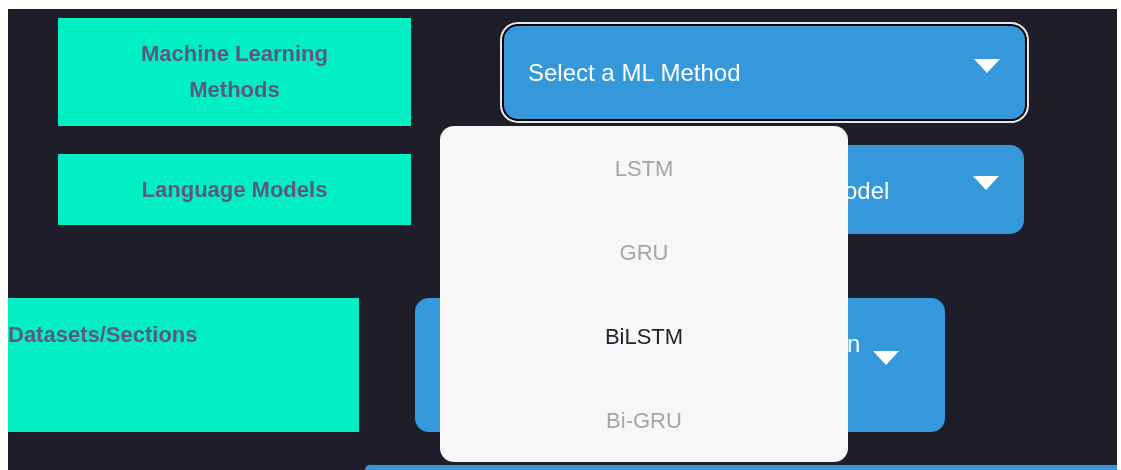 This screenshot has height=470, width=1121. What do you see at coordinates (644, 336) in the screenshot?
I see `menu-item: BiLSTM` at bounding box center [644, 336].